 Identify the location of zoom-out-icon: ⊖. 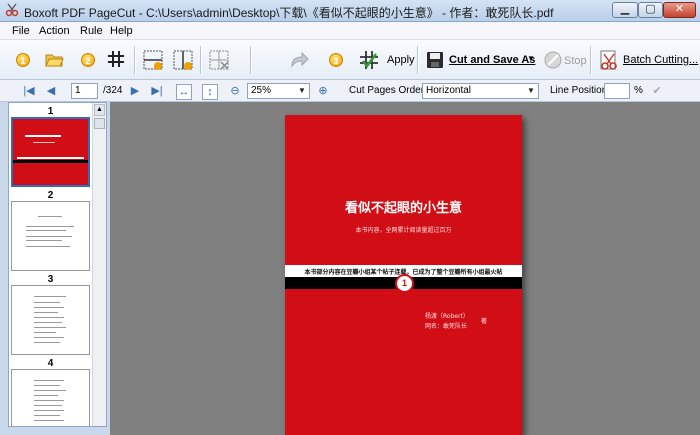
(235, 91).